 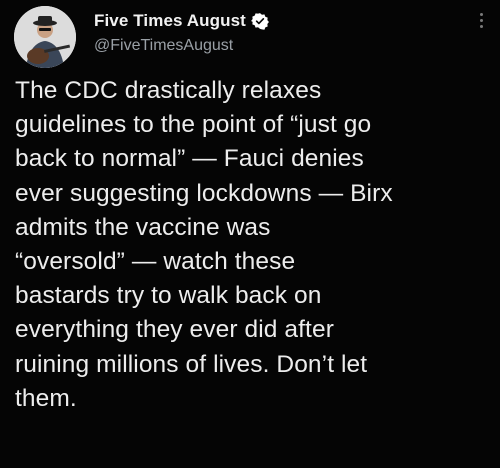 What do you see at coordinates (181, 46) in the screenshot?
I see `author-handle: @FiveTimesAugust` at bounding box center [181, 46].